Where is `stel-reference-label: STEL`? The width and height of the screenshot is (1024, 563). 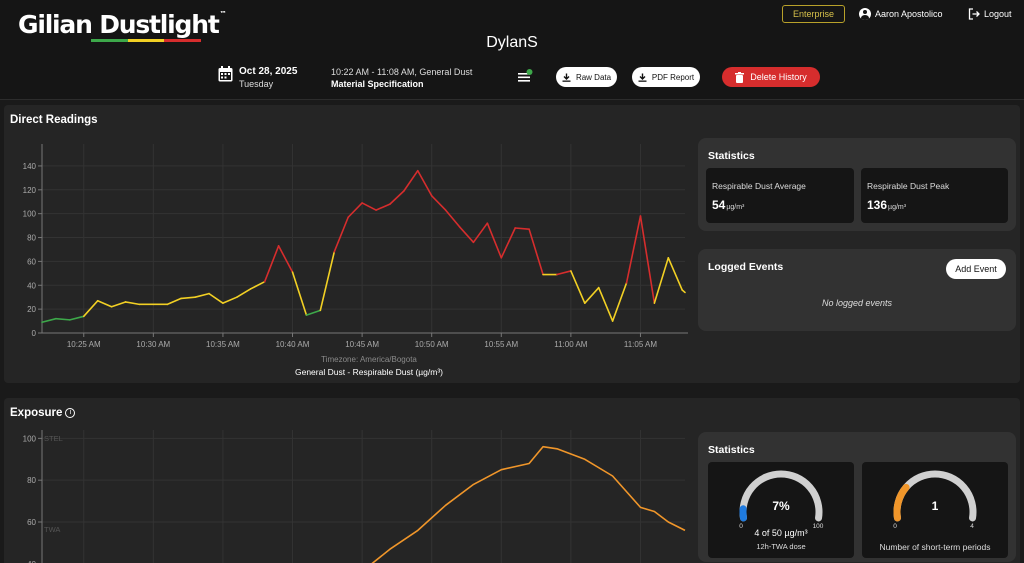
stel-reference-label: STEL is located at coordinates (53, 438).